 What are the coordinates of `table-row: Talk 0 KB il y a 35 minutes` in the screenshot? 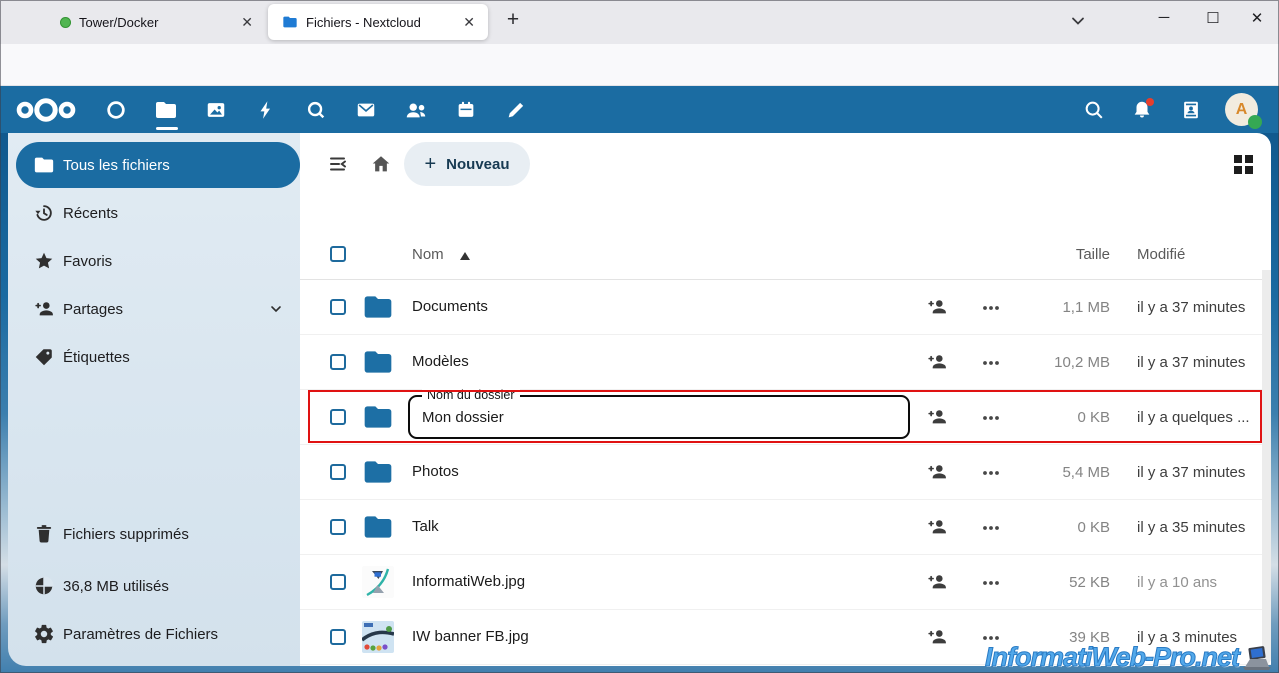 It's located at (785, 527).